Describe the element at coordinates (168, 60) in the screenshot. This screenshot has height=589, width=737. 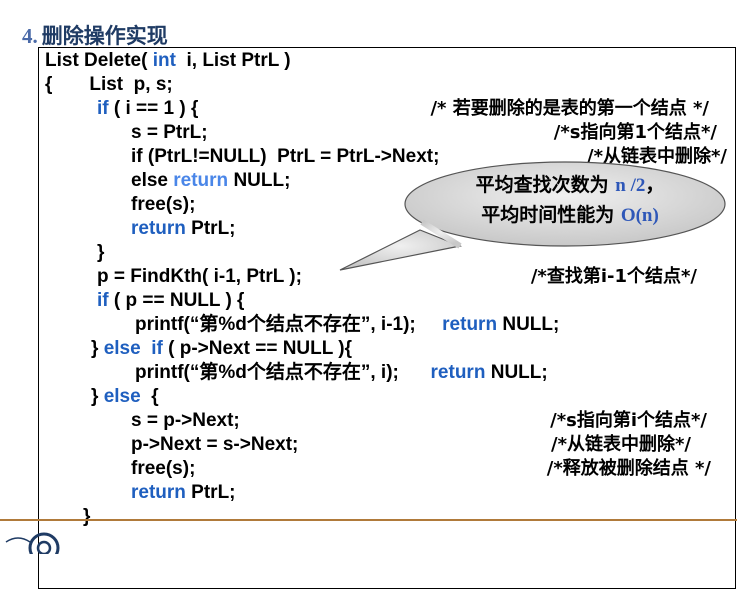
I see `code-line-1: List Delete( int i, List PtrL )` at that location.